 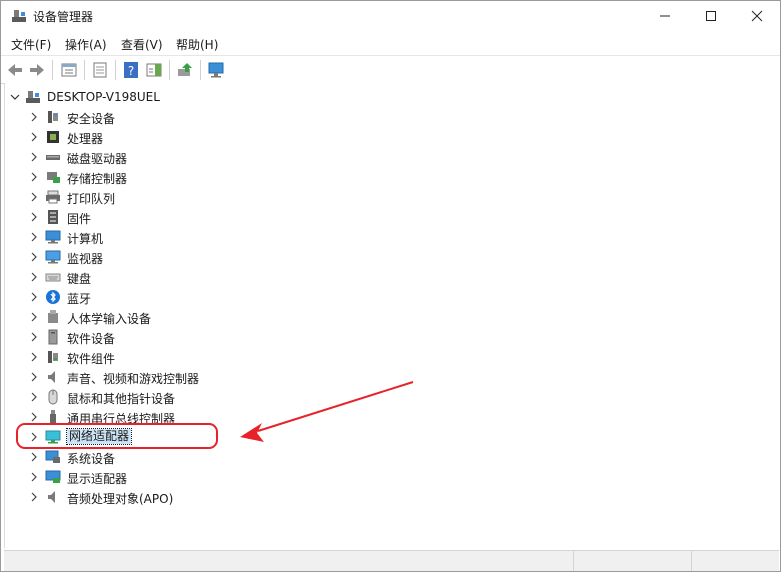 I want to click on tree-item: 软件组件, so click(x=125, y=357).